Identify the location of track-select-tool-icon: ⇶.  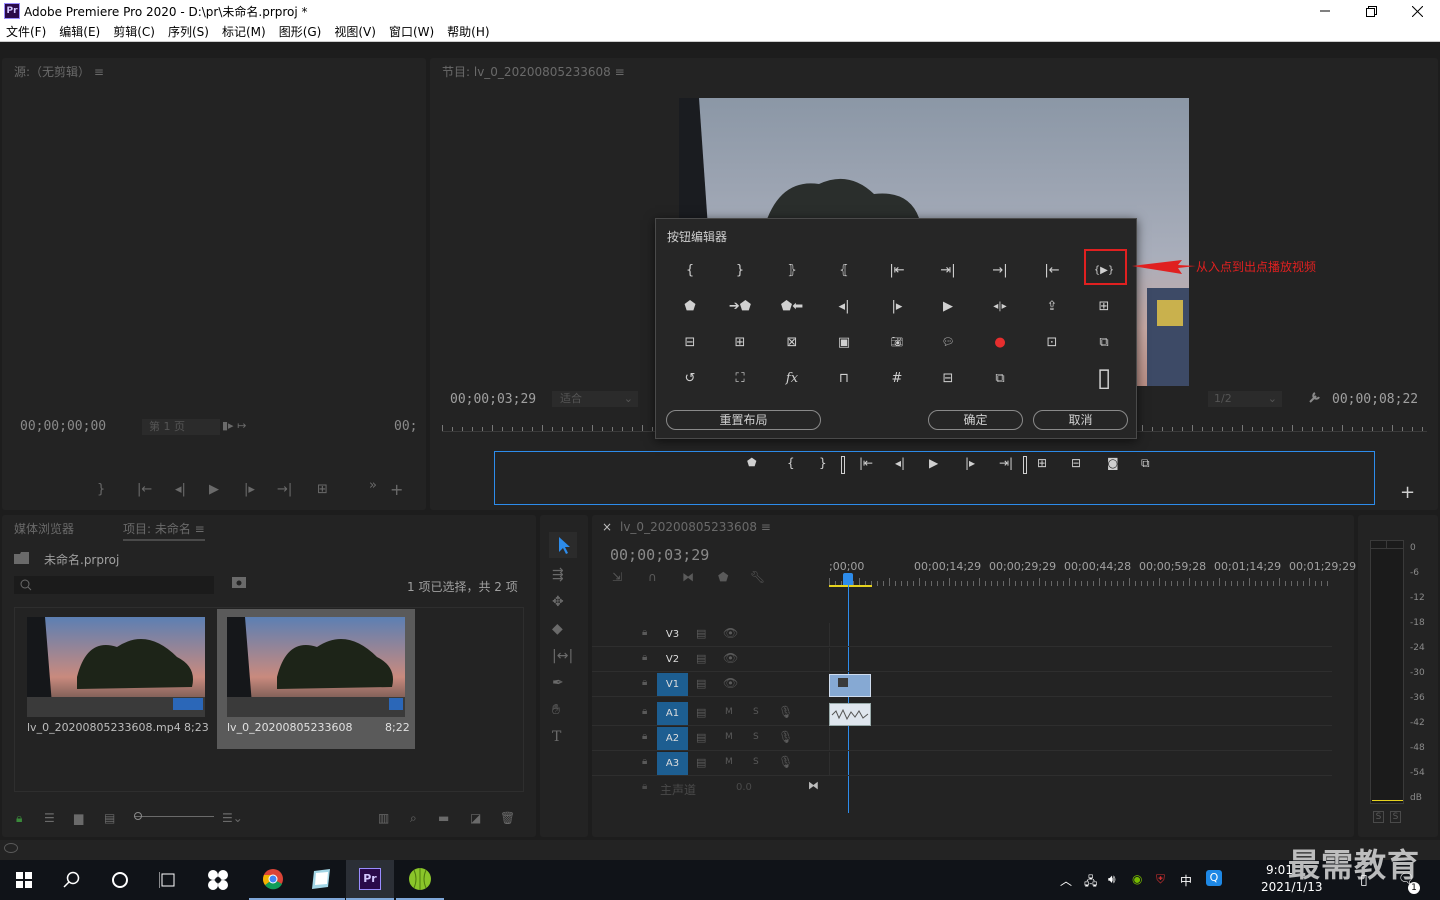
(562, 575).